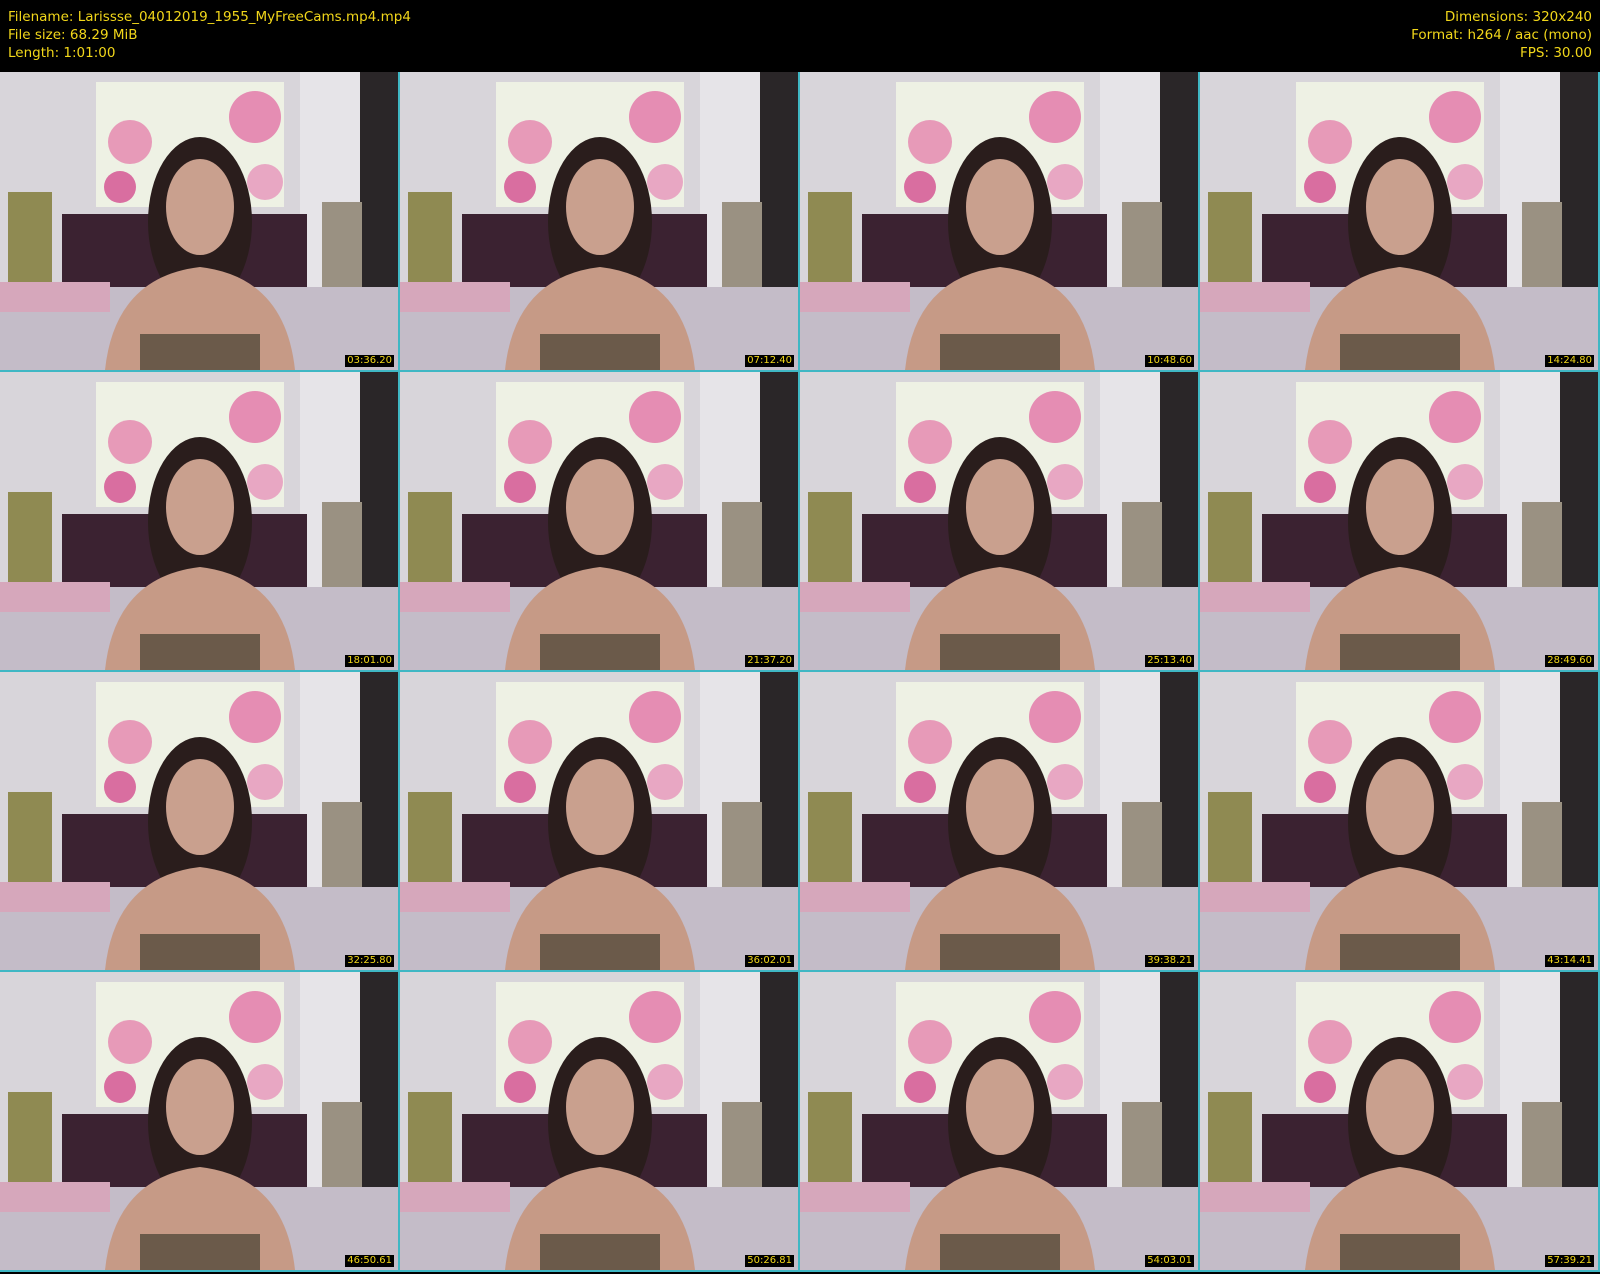 The image size is (1600, 1274). What do you see at coordinates (769, 1261) in the screenshot?
I see `frame-timestamp: 50:26.81` at bounding box center [769, 1261].